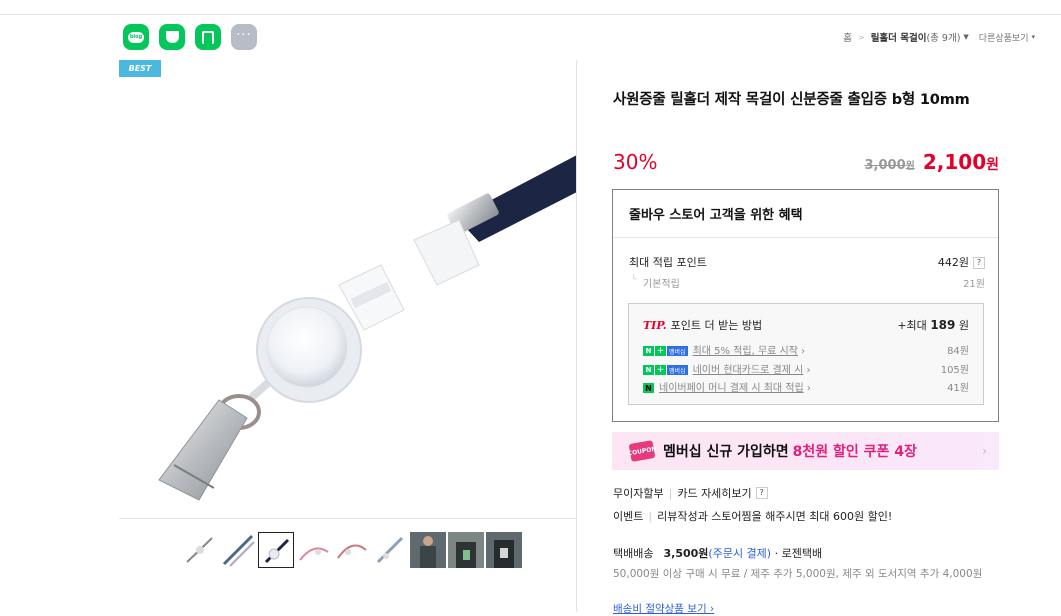 The image size is (1061, 616). I want to click on cafe-icon, so click(172, 37).